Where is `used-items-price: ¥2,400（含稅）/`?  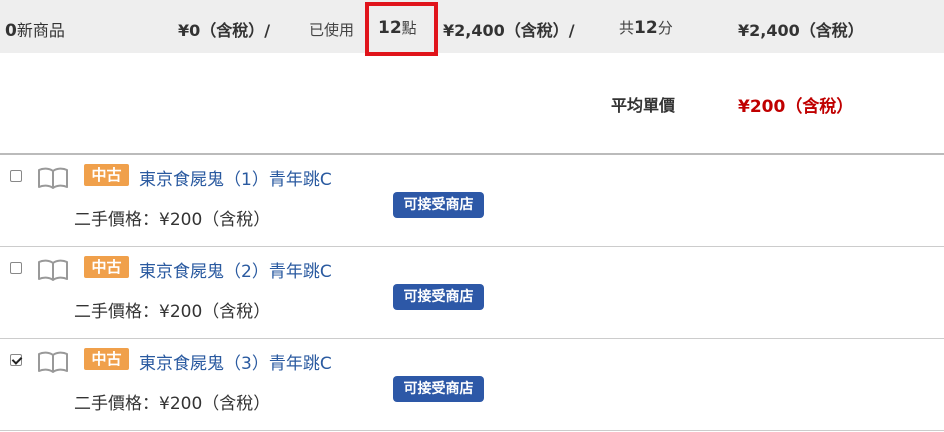
used-items-price: ¥2,400（含稅）/ is located at coordinates (509, 30).